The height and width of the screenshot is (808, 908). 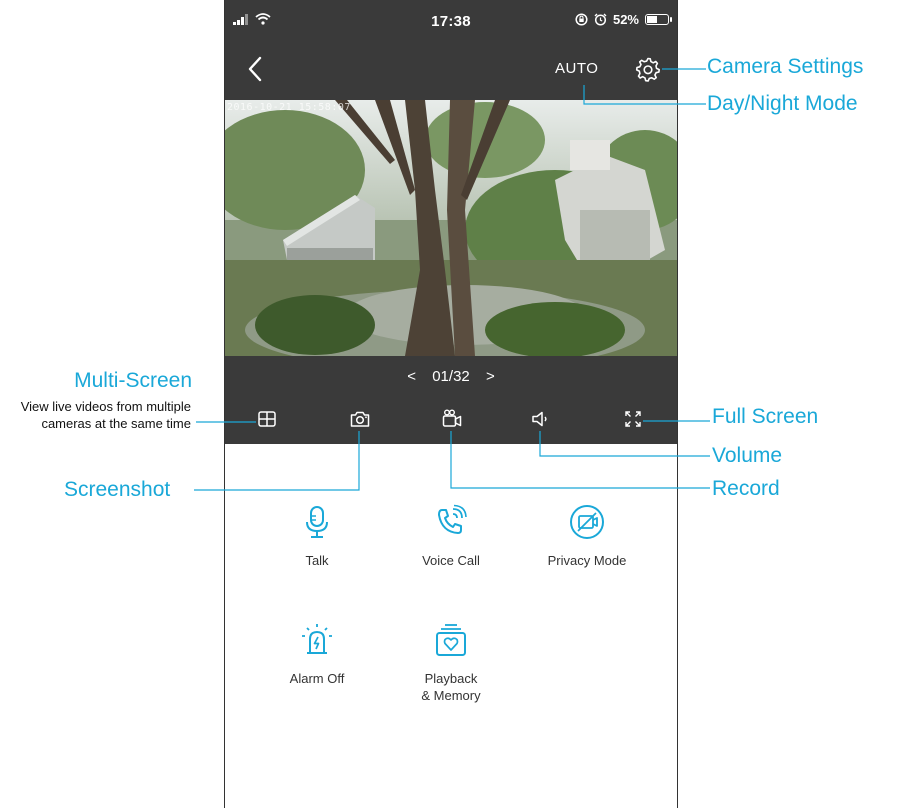 What do you see at coordinates (133, 380) in the screenshot?
I see `multi-screen-annotation: Multi-Screen` at bounding box center [133, 380].